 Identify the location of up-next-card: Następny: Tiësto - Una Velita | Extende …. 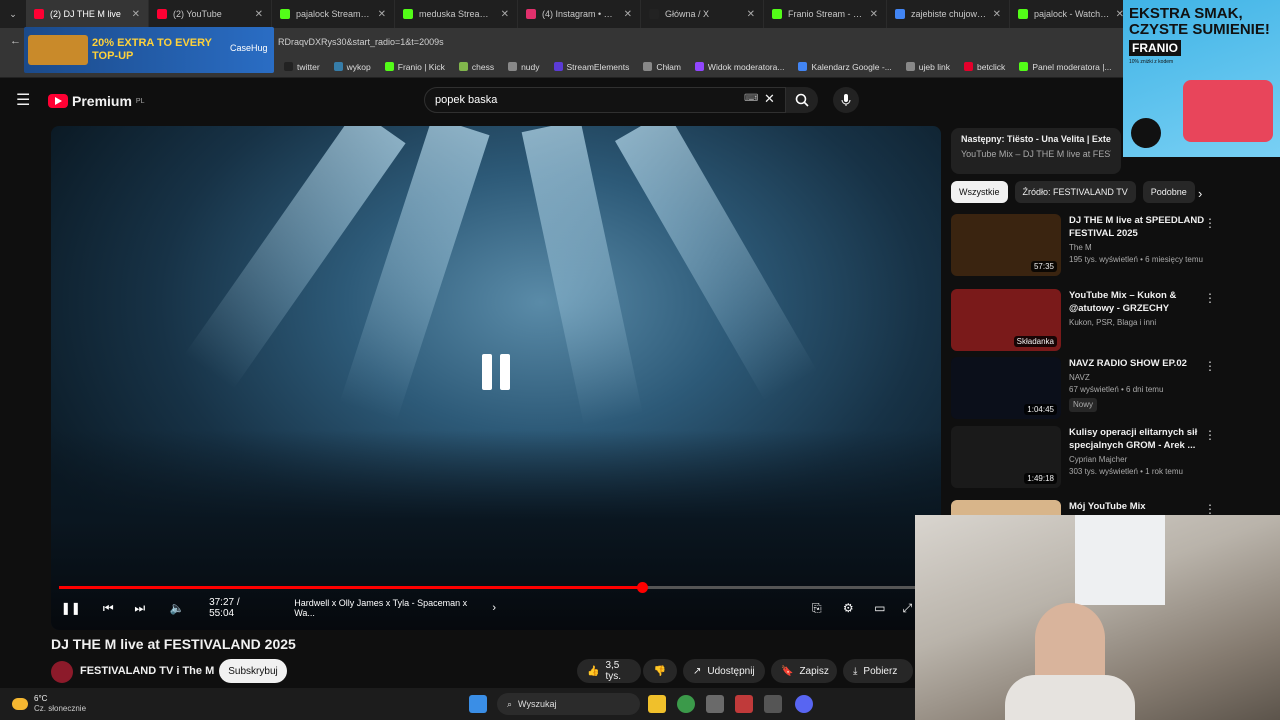
(1036, 151).